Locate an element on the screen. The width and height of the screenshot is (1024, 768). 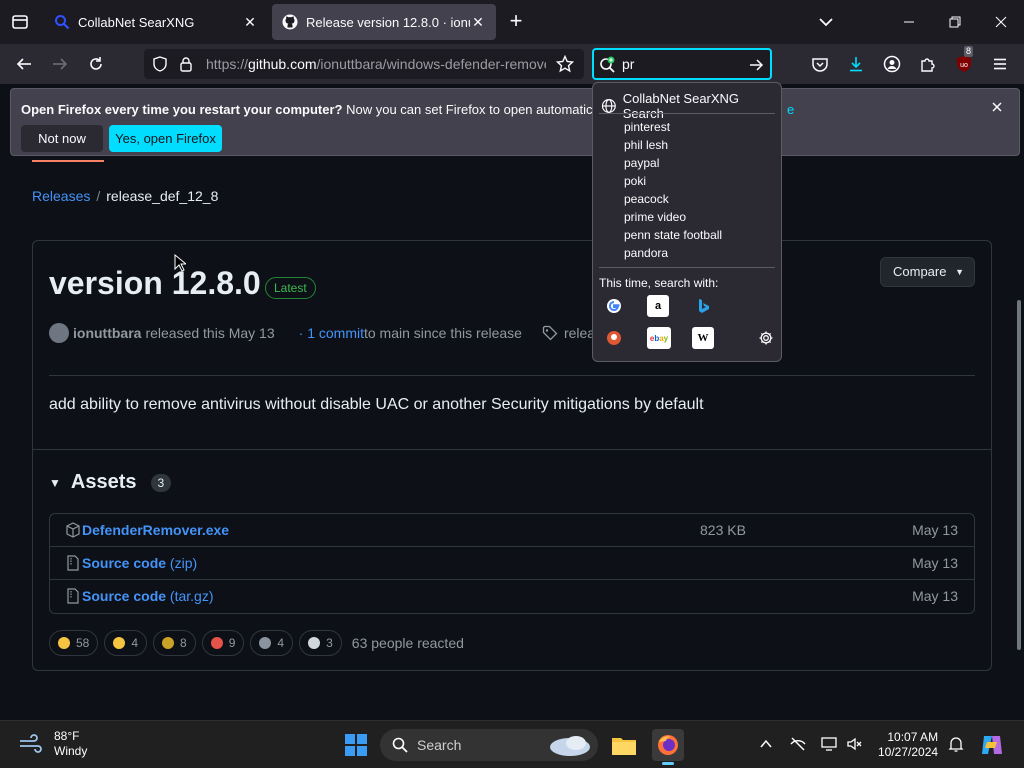
show-hidden-icons-button is located at coordinates (766, 744).